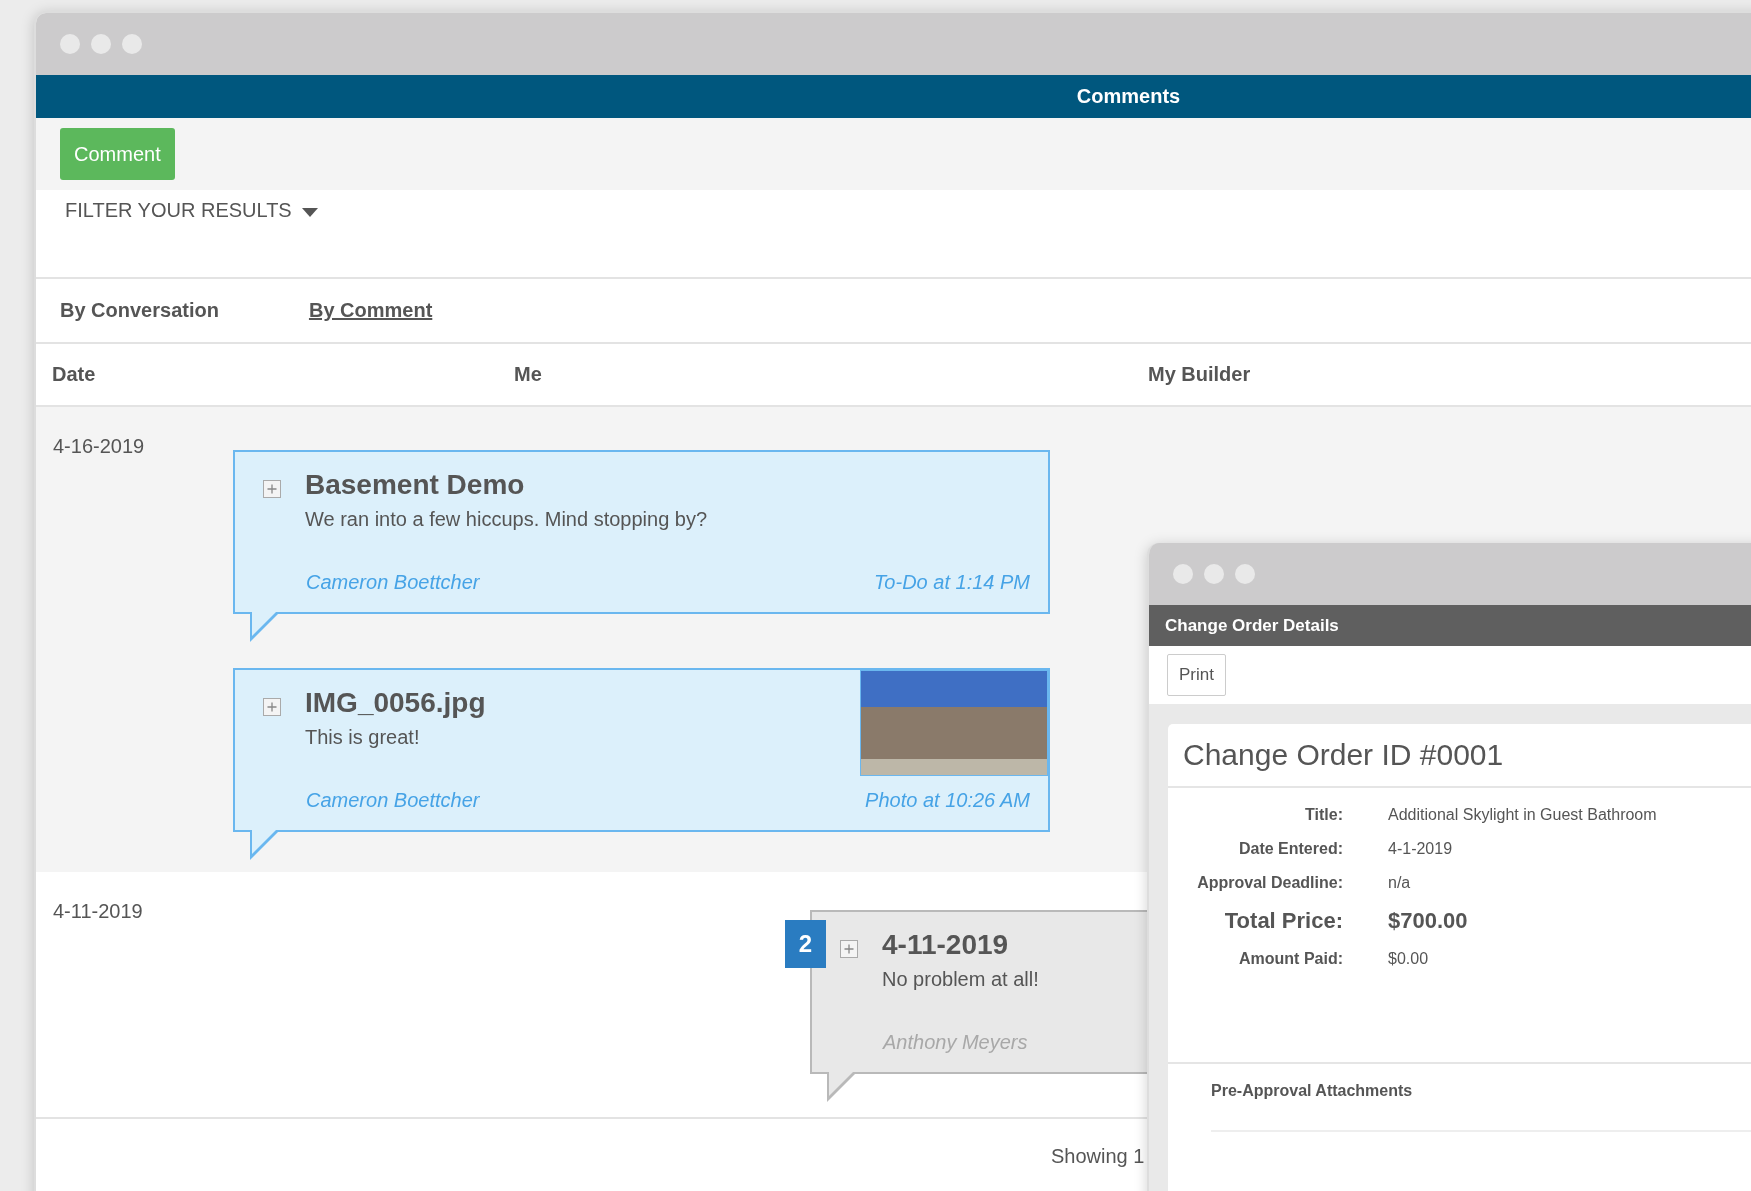  Describe the element at coordinates (1098, 1156) in the screenshot. I see `pagination-text: Showing 1` at that location.